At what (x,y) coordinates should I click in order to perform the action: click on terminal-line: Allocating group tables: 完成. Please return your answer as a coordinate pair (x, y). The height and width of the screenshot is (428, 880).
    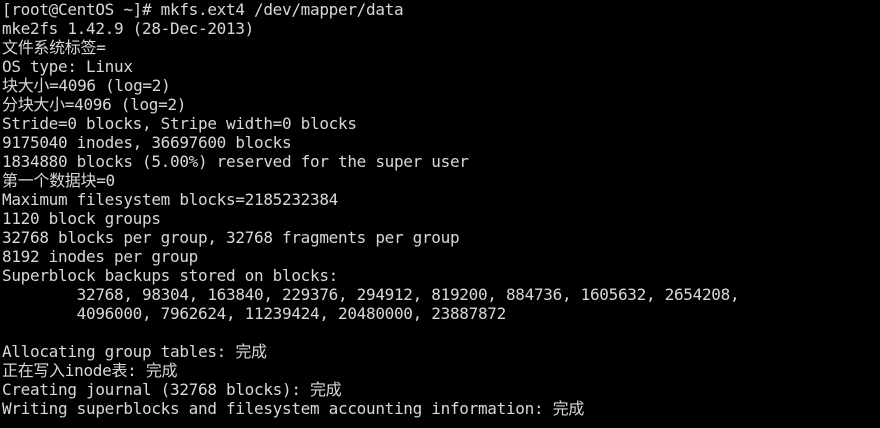
    Looking at the image, I should click on (134, 351).